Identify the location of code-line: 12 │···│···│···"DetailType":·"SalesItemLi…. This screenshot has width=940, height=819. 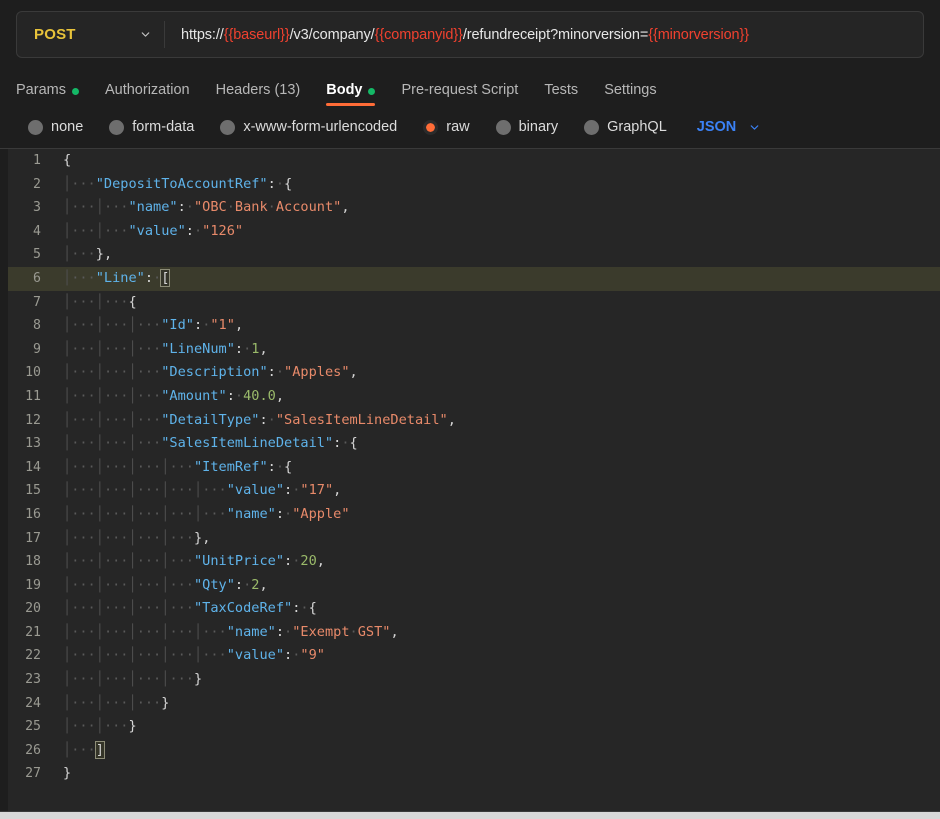
(474, 421).